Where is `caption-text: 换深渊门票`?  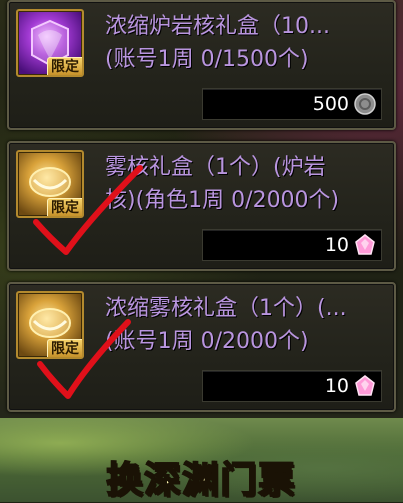 caption-text: 换深渊门票 is located at coordinates (201, 480).